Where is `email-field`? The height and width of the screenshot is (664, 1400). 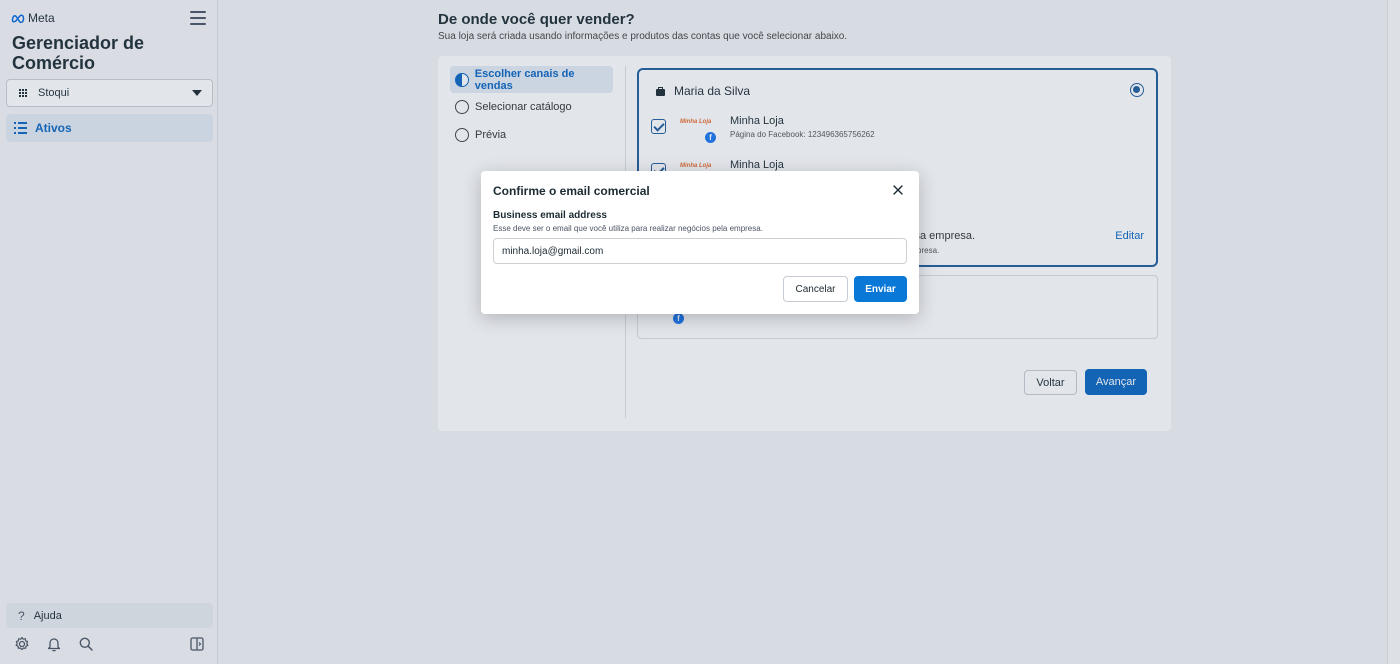
email-field is located at coordinates (700, 251).